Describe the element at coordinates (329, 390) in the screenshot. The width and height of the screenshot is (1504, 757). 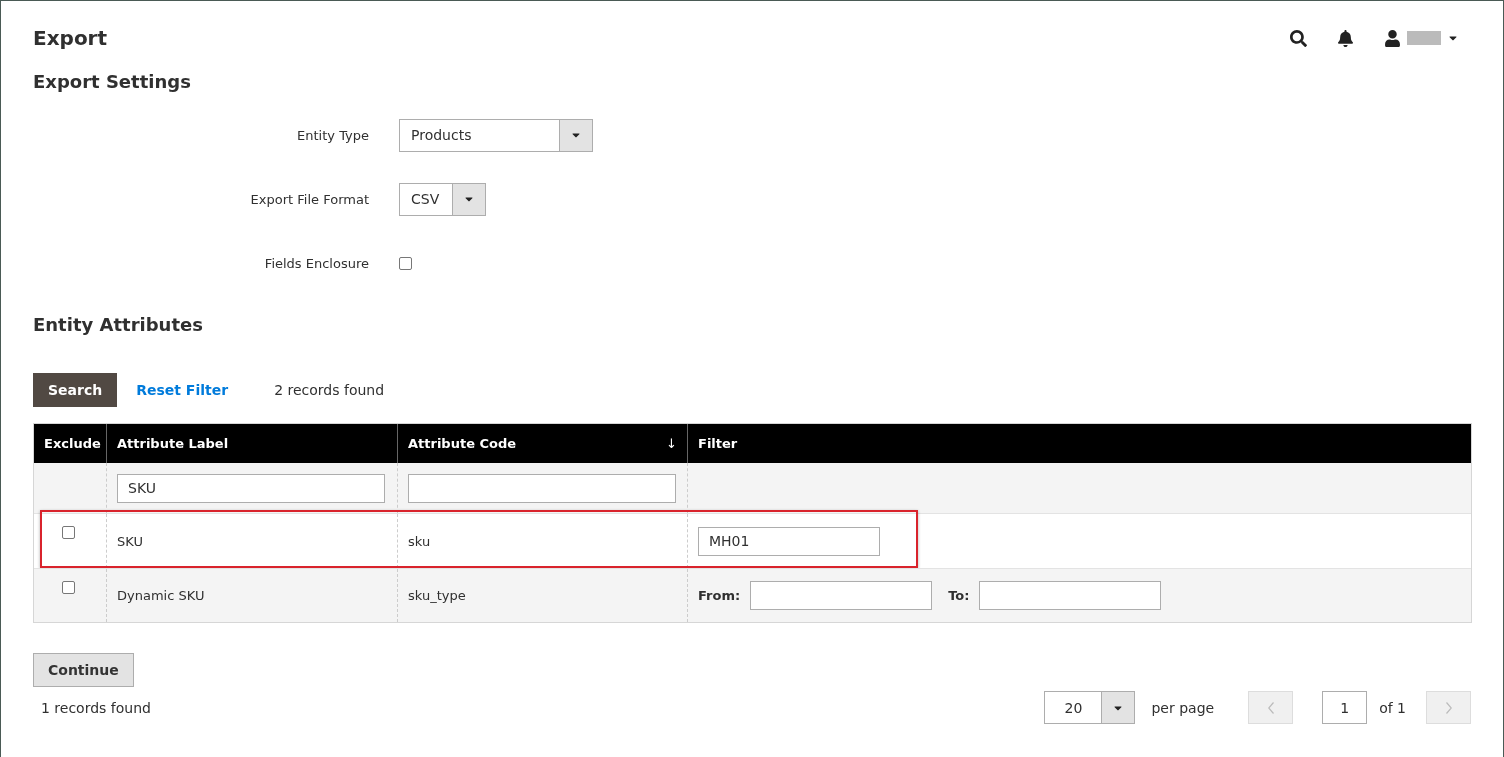
I see `records-count: 2 records found` at that location.